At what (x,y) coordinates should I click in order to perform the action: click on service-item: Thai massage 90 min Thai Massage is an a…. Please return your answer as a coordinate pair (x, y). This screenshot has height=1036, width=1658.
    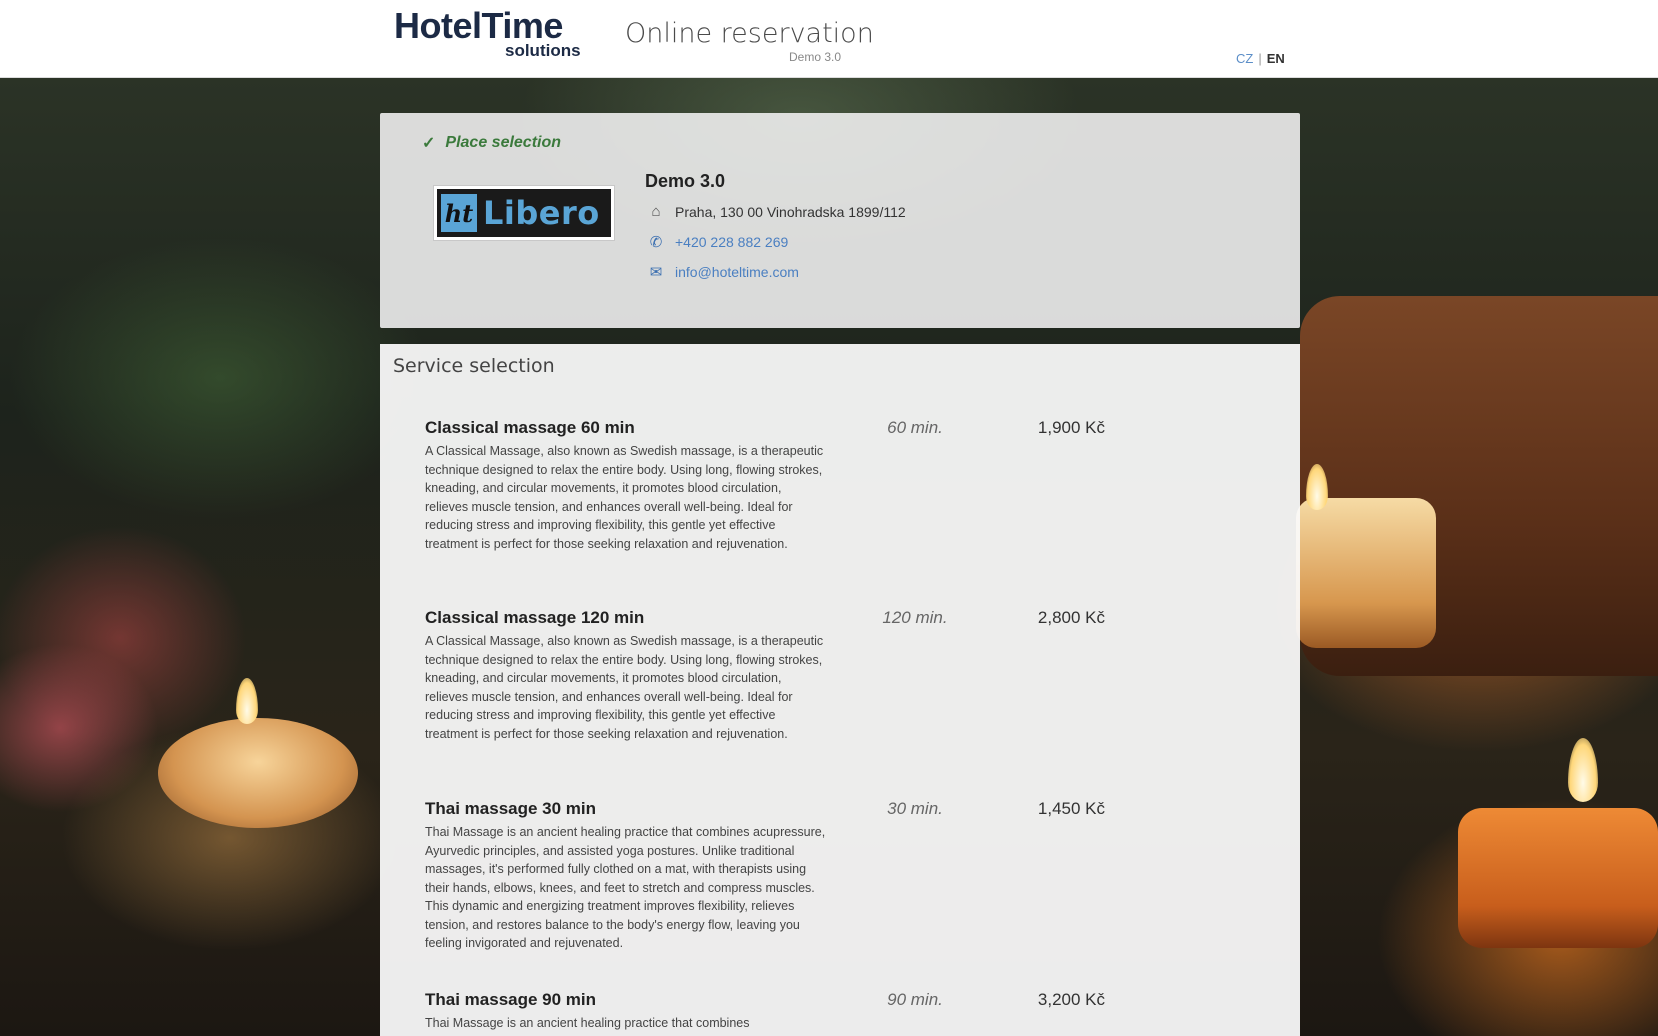
    Looking at the image, I should click on (835, 1011).